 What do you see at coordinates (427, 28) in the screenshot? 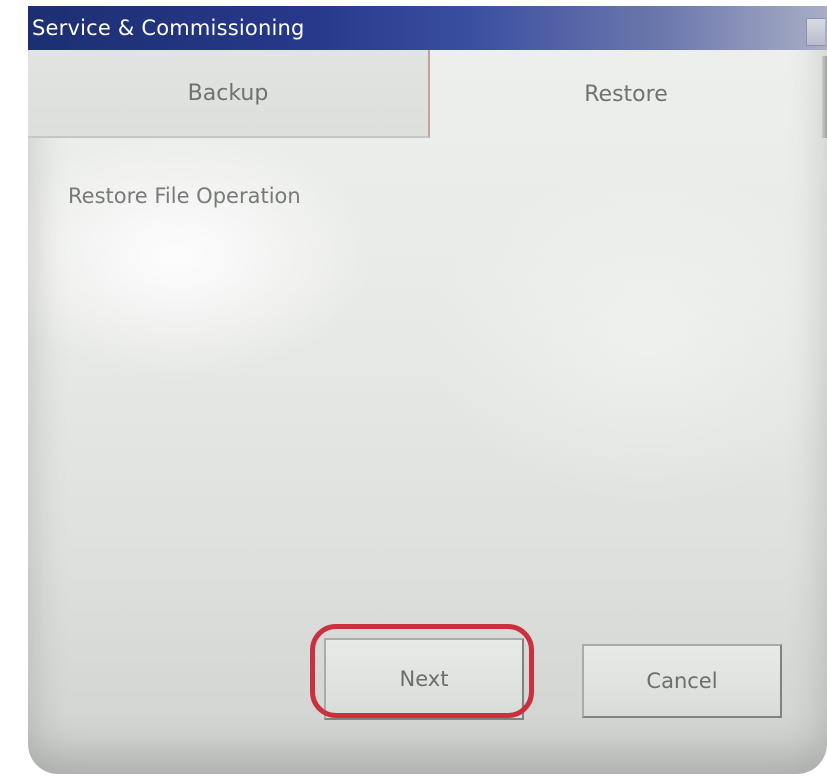
I see `title-bar: Service & Commissioning` at bounding box center [427, 28].